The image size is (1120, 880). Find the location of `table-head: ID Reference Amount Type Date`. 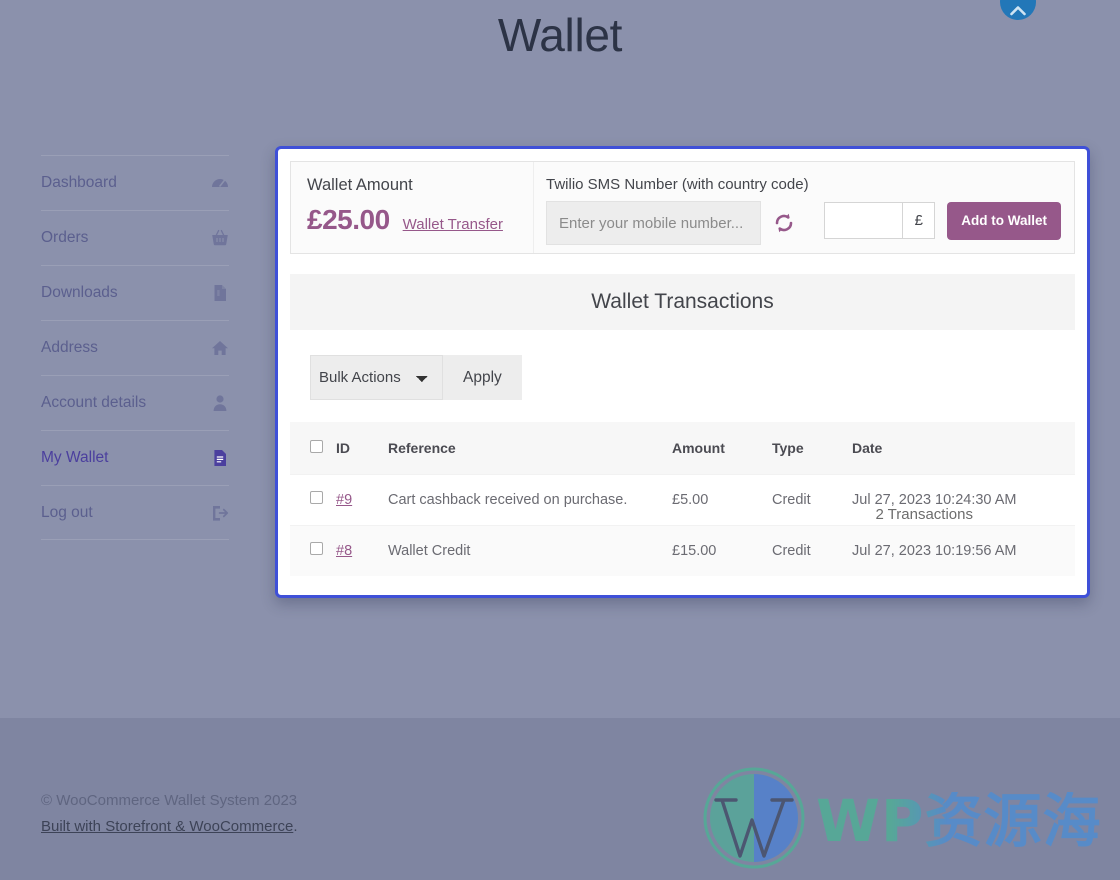

table-head: ID Reference Amount Type Date is located at coordinates (682, 448).